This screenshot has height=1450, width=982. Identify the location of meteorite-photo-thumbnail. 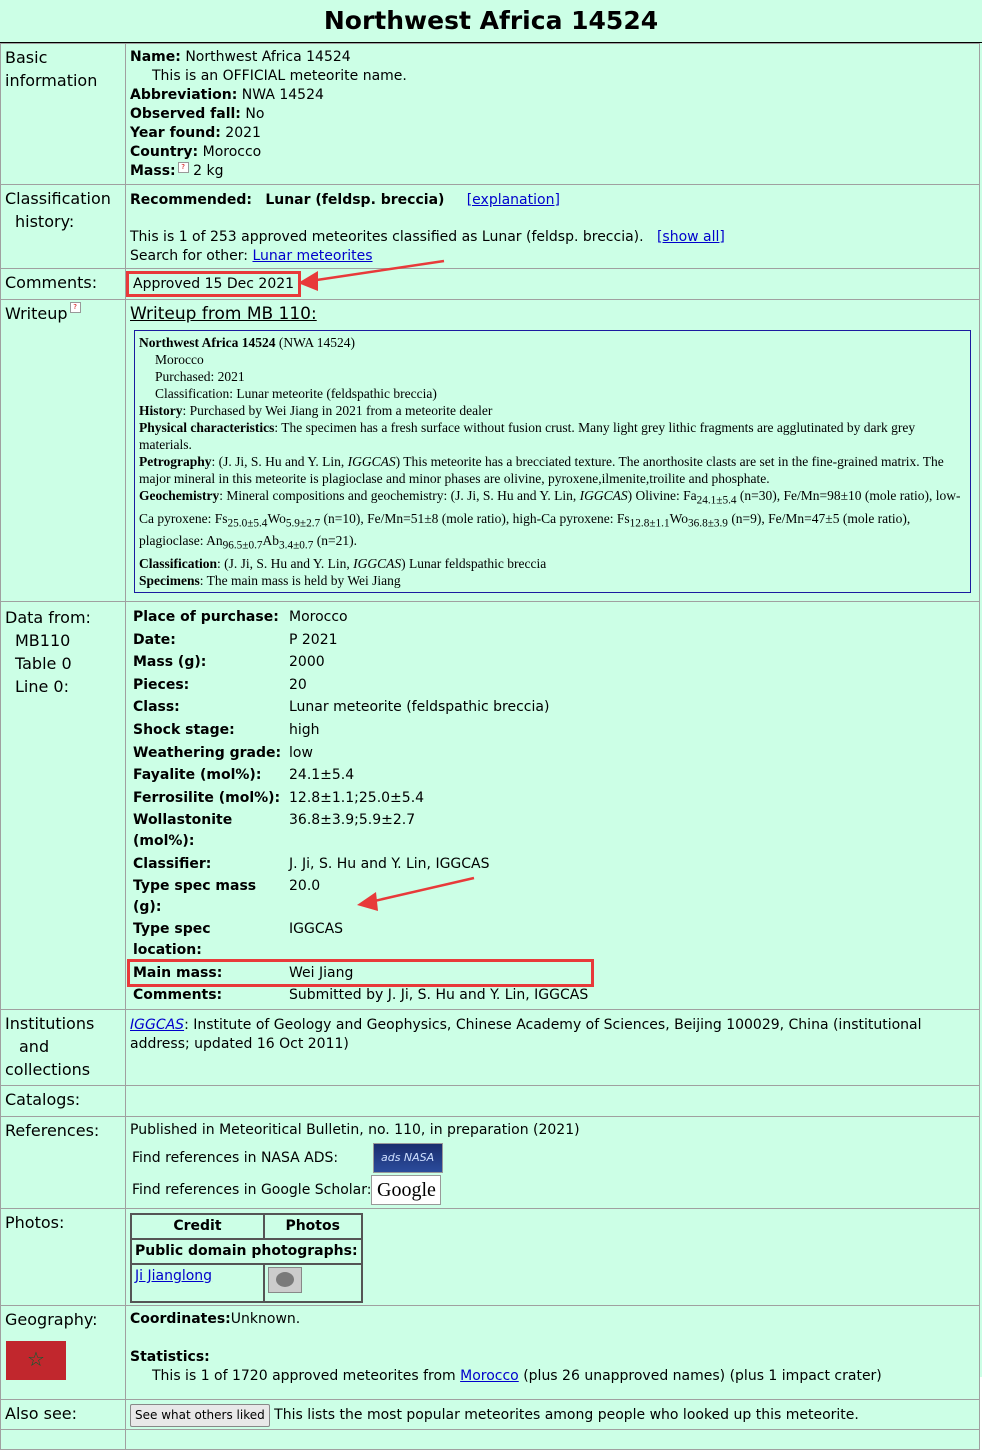
(284, 1279).